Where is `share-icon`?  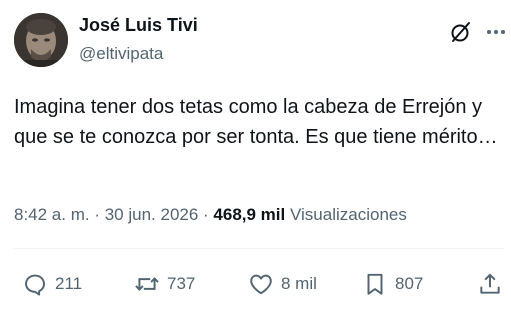
share-icon is located at coordinates (490, 283).